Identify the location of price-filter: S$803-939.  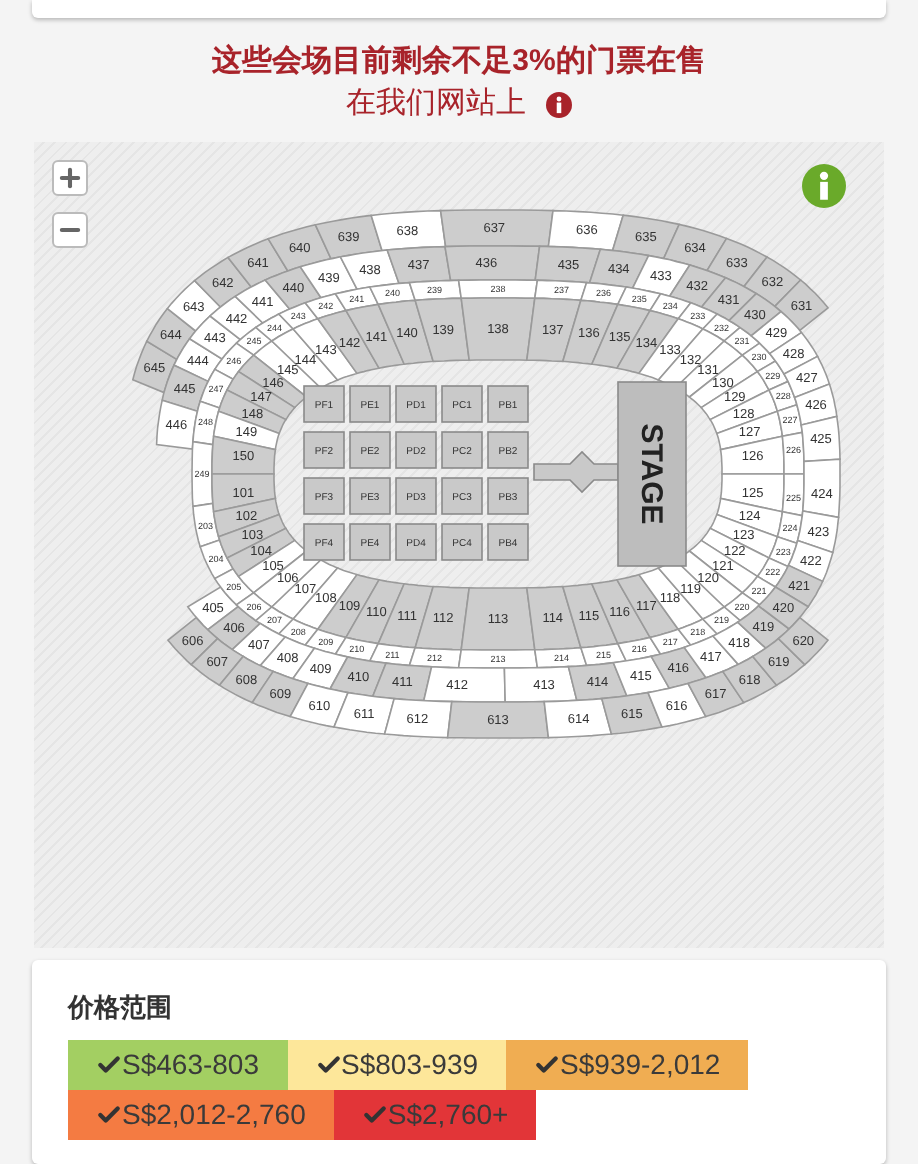
(397, 1064).